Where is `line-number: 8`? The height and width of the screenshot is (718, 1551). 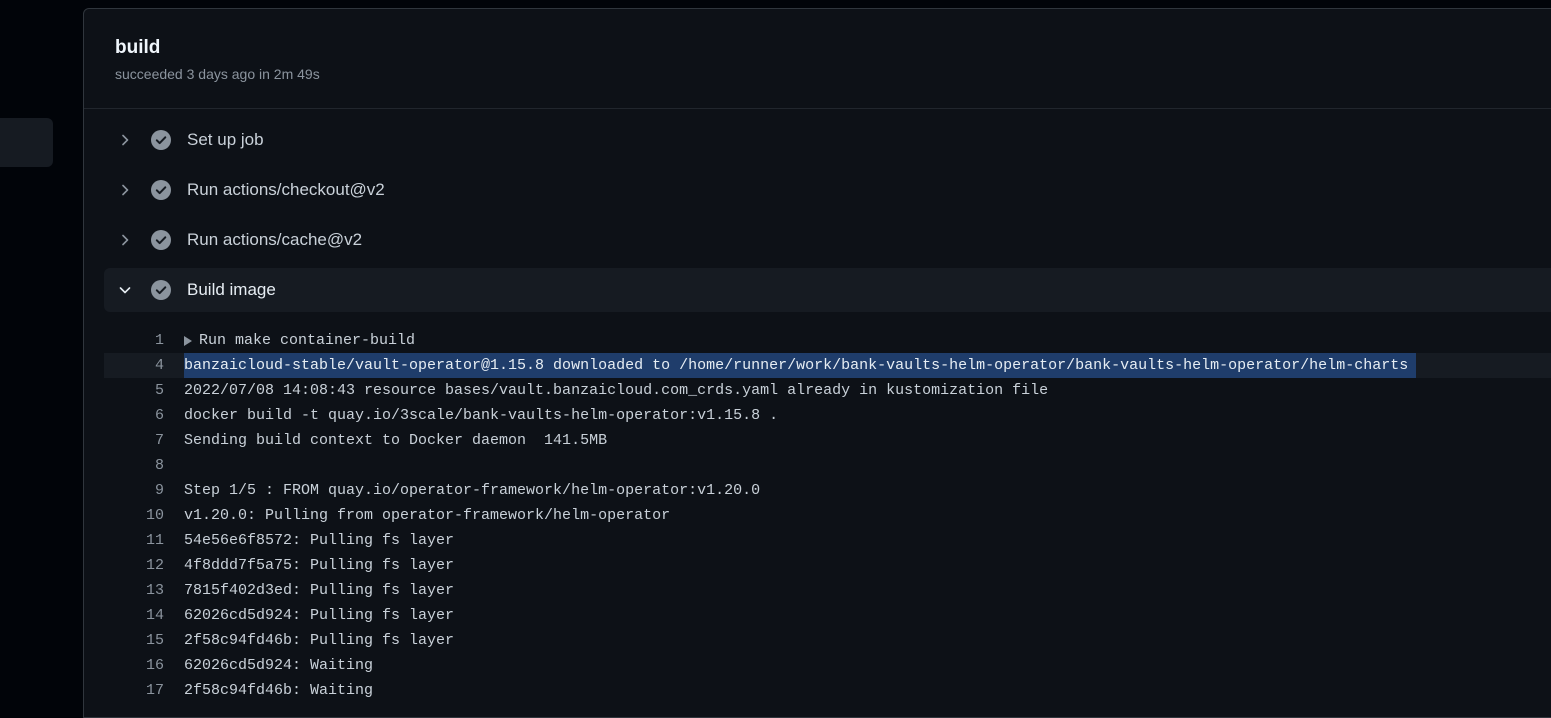
line-number: 8 is located at coordinates (134, 465).